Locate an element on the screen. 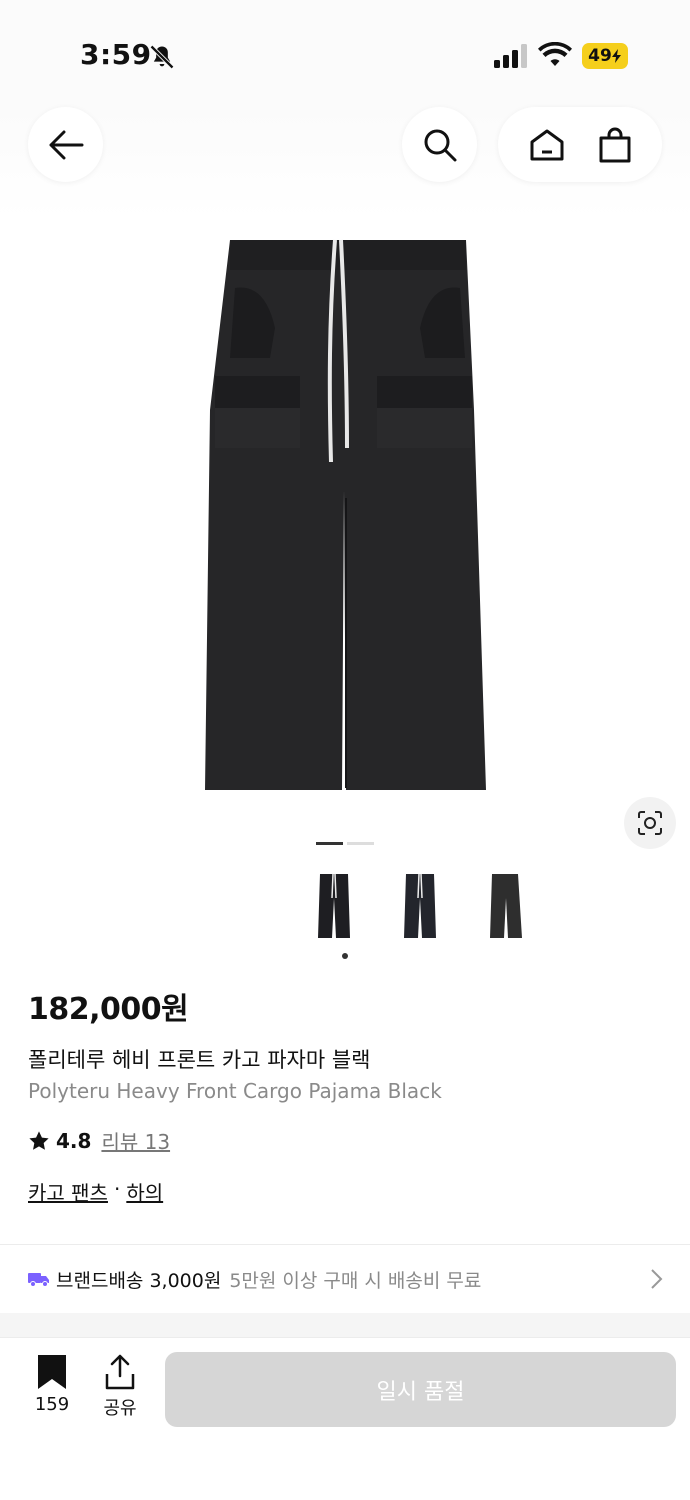  share-icon is located at coordinates (120, 1372).